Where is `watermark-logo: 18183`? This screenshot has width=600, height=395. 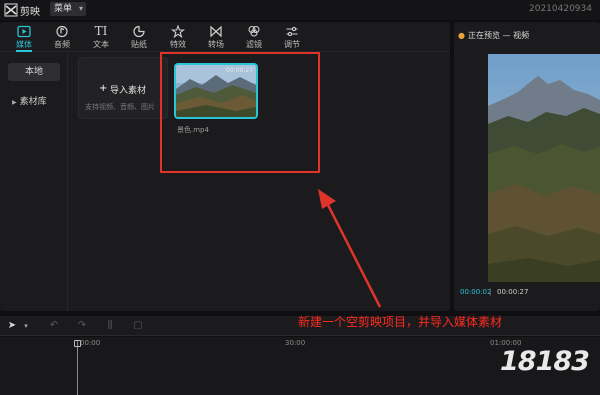 watermark-logo: 18183 is located at coordinates (542, 362).